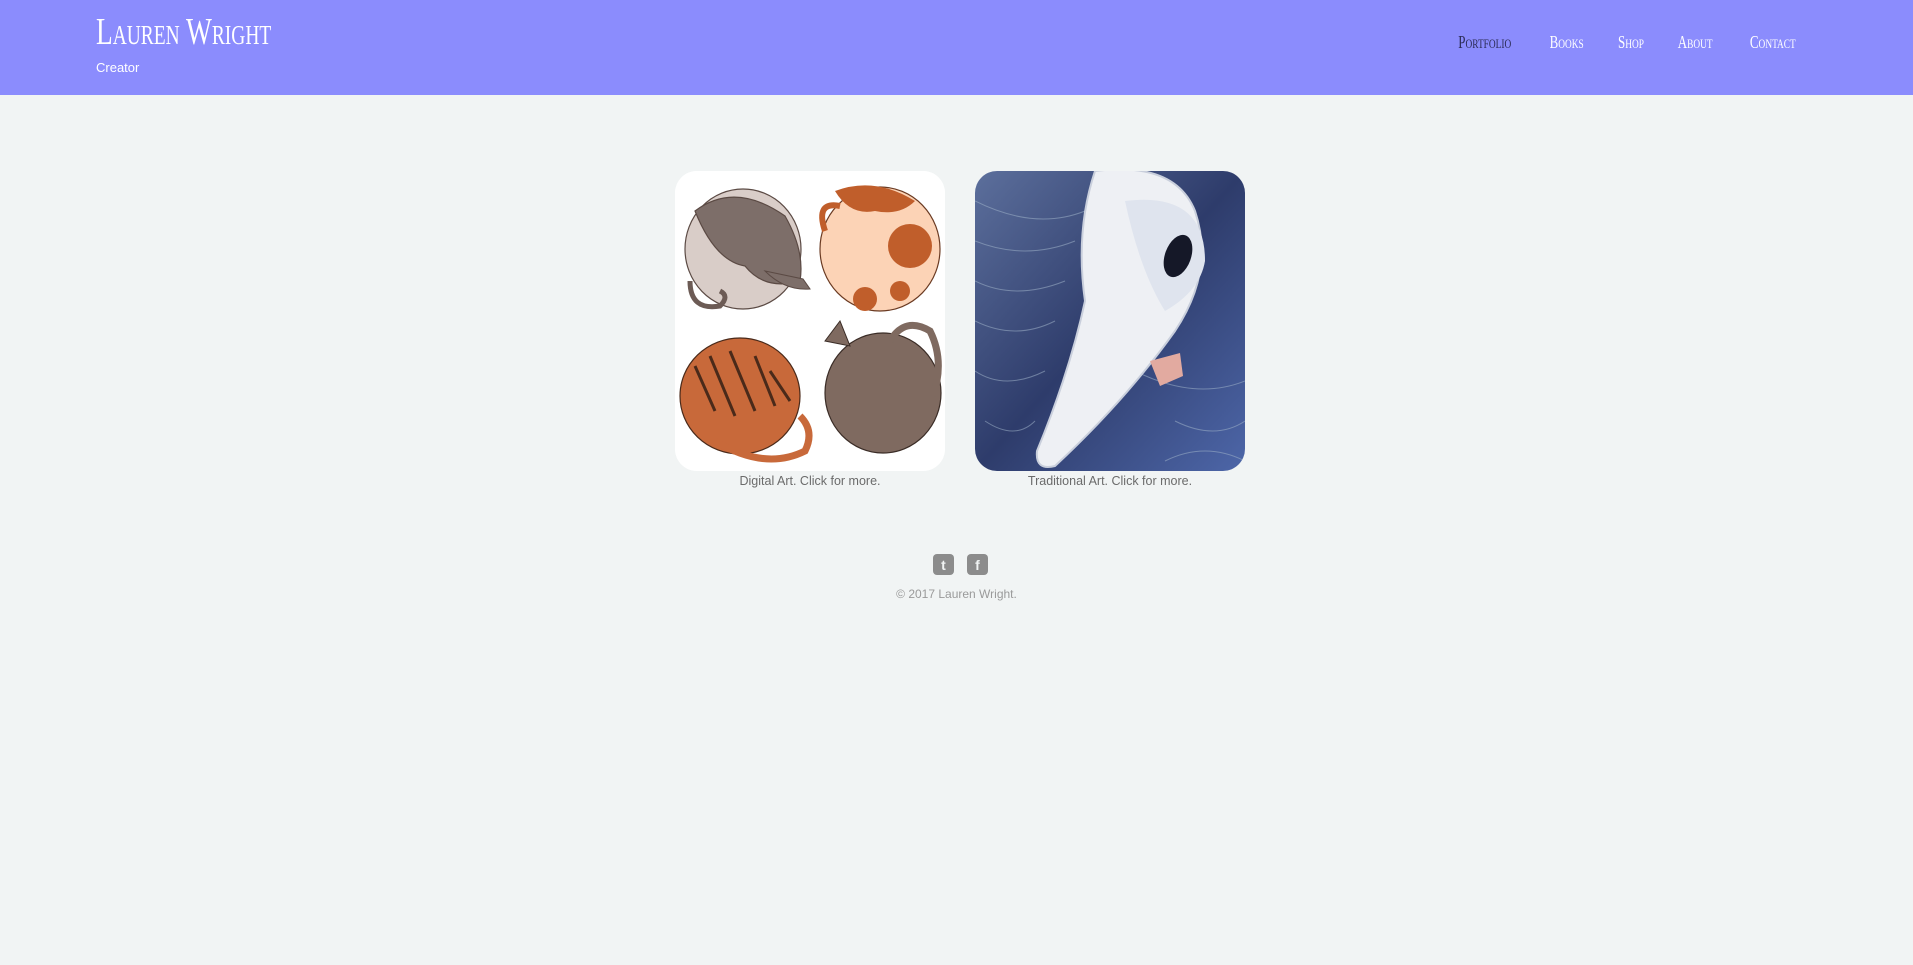 The height and width of the screenshot is (965, 1913). Describe the element at coordinates (1695, 42) in the screenshot. I see `nav-item-about: About` at that location.